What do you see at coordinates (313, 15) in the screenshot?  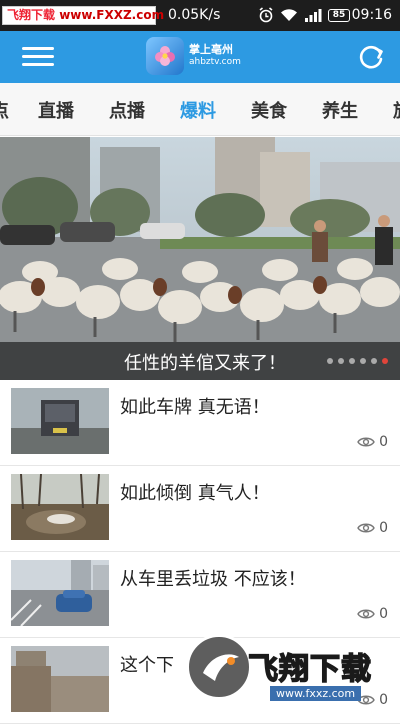 I see `signal-icon` at bounding box center [313, 15].